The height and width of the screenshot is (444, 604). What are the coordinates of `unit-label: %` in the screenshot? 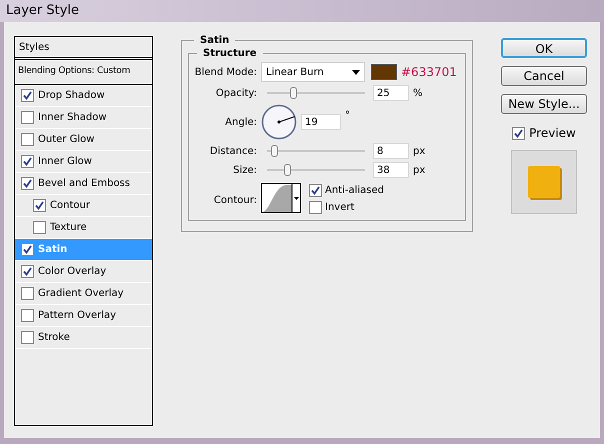 It's located at (418, 93).